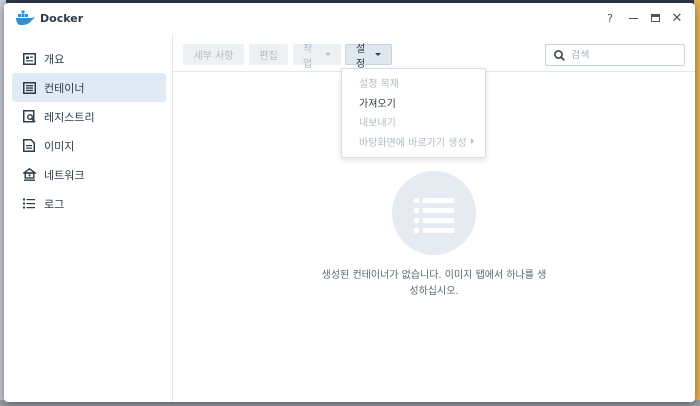 Image resolution: width=700 pixels, height=406 pixels. What do you see at coordinates (379, 85) in the screenshot?
I see `menu-item-label: 설정 복제` at bounding box center [379, 85].